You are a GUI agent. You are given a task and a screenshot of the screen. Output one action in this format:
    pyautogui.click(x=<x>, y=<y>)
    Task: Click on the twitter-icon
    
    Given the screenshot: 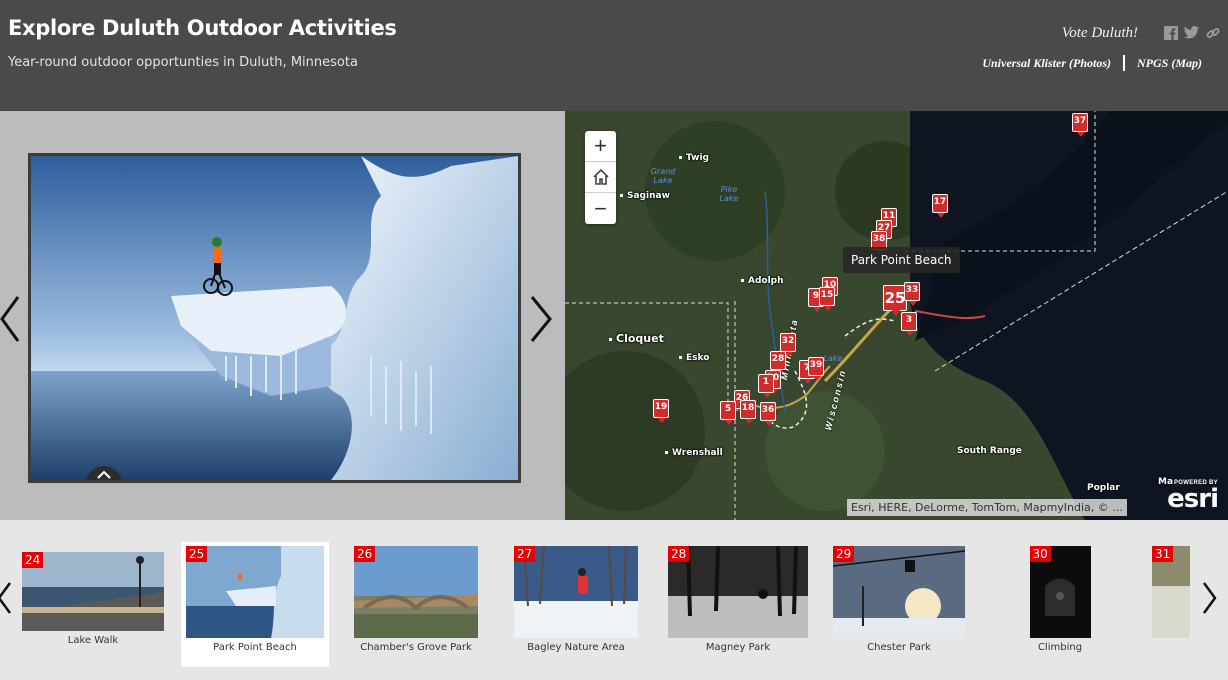 What is the action you would take?
    pyautogui.click(x=1191, y=32)
    